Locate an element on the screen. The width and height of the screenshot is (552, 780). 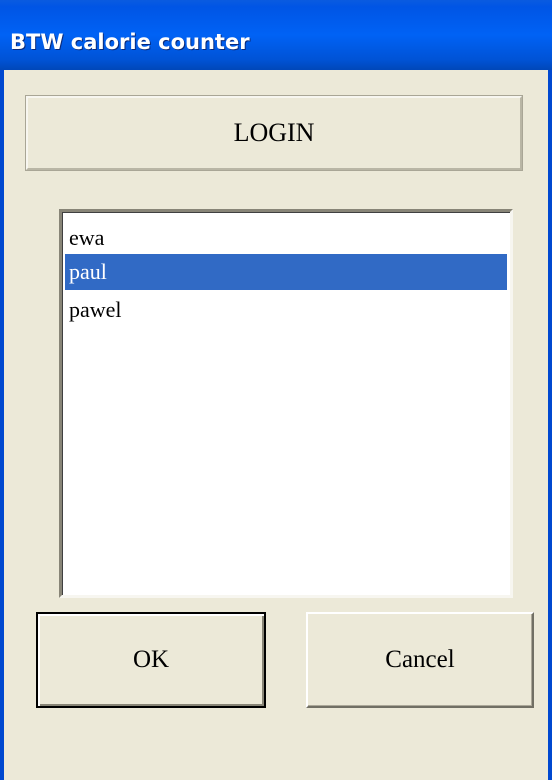
window-border-left is located at coordinates (2, 425).